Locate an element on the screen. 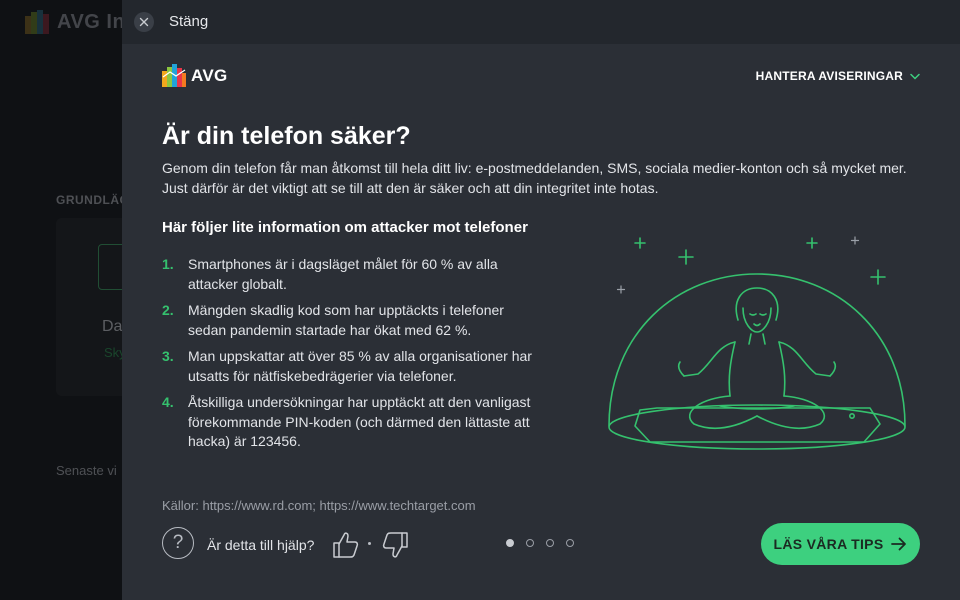  close-label: Stäng is located at coordinates (188, 21).